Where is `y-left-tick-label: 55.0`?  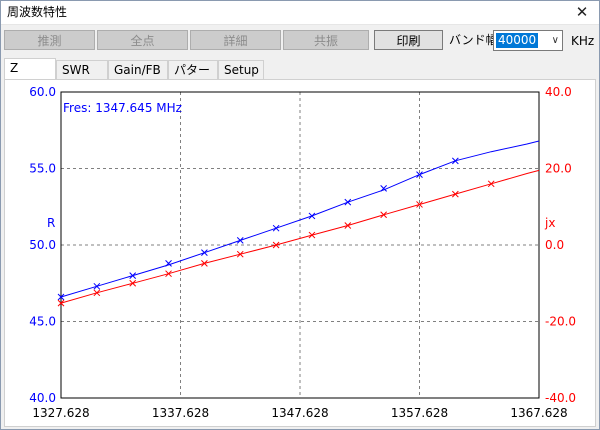 y-left-tick-label: 55.0 is located at coordinates (42, 169).